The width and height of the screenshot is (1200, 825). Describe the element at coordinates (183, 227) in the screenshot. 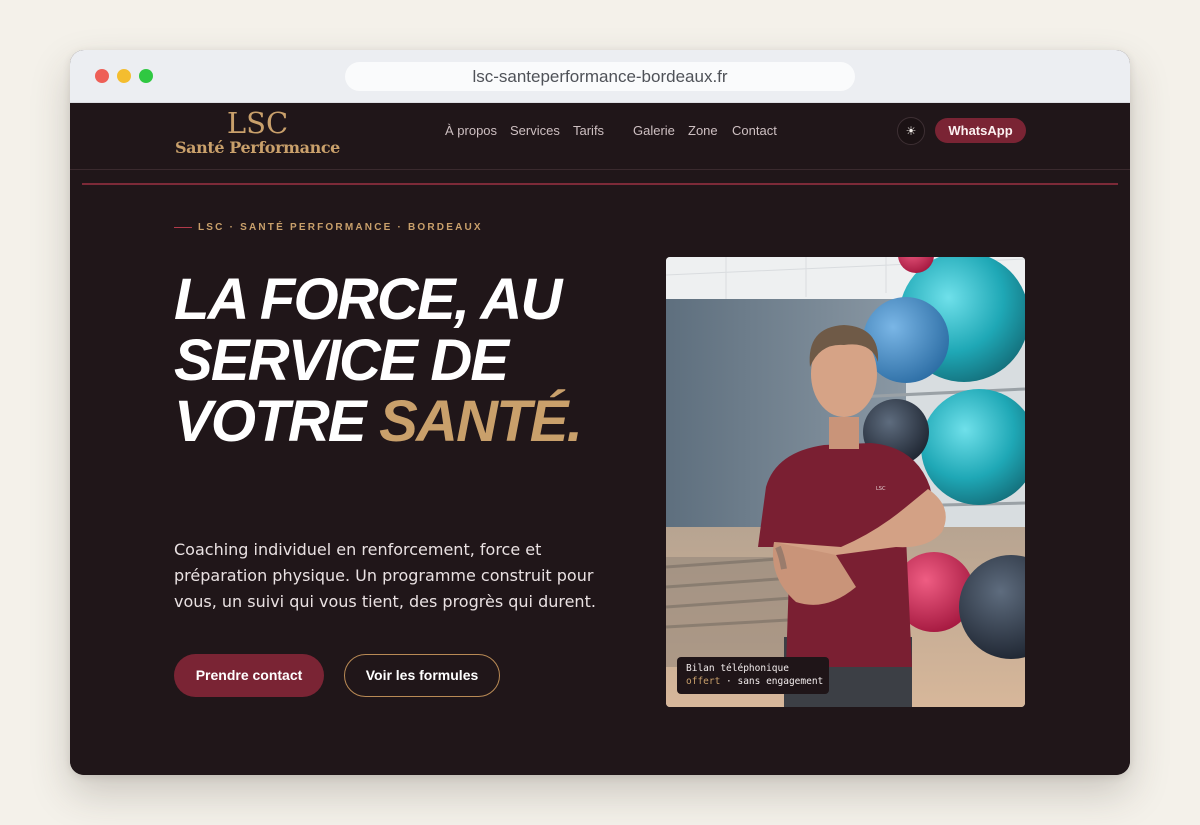

I see `eyebrow-dash` at that location.